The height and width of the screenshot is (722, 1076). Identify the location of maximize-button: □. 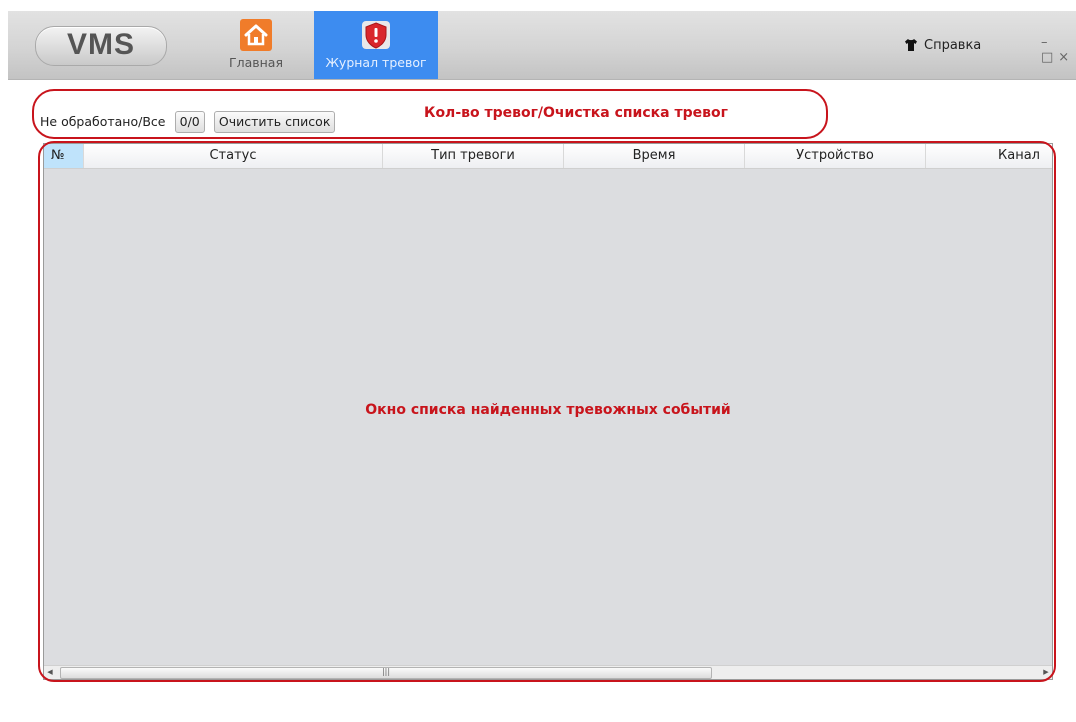
(1048, 57).